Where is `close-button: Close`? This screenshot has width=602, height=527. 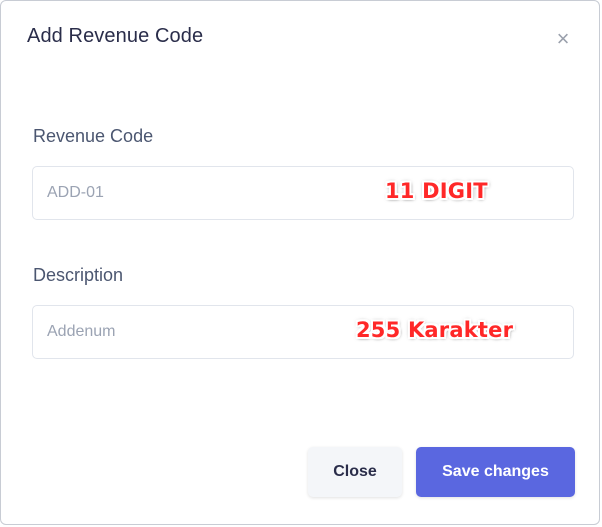 close-button: Close is located at coordinates (355, 472).